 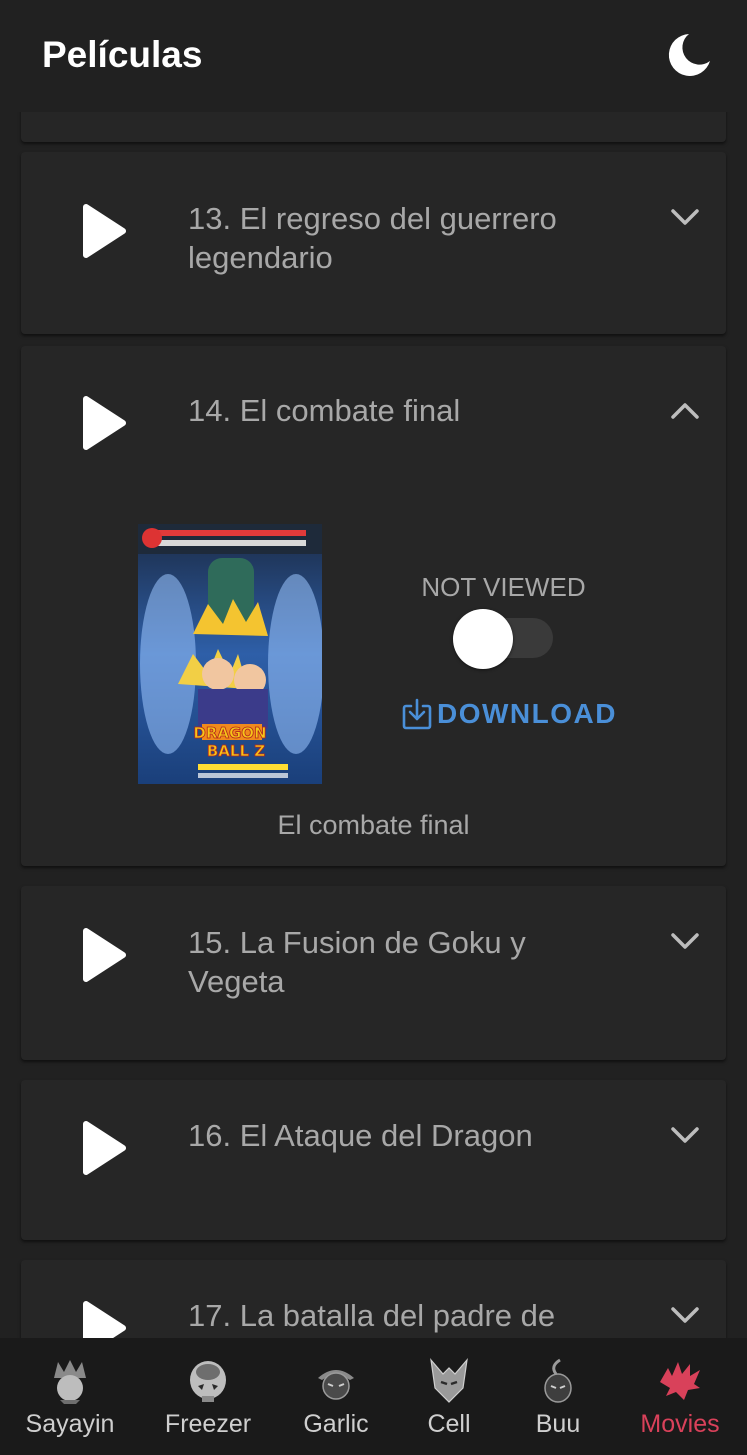 What do you see at coordinates (324, 410) in the screenshot?
I see `movie-title: 14. El combate final` at bounding box center [324, 410].